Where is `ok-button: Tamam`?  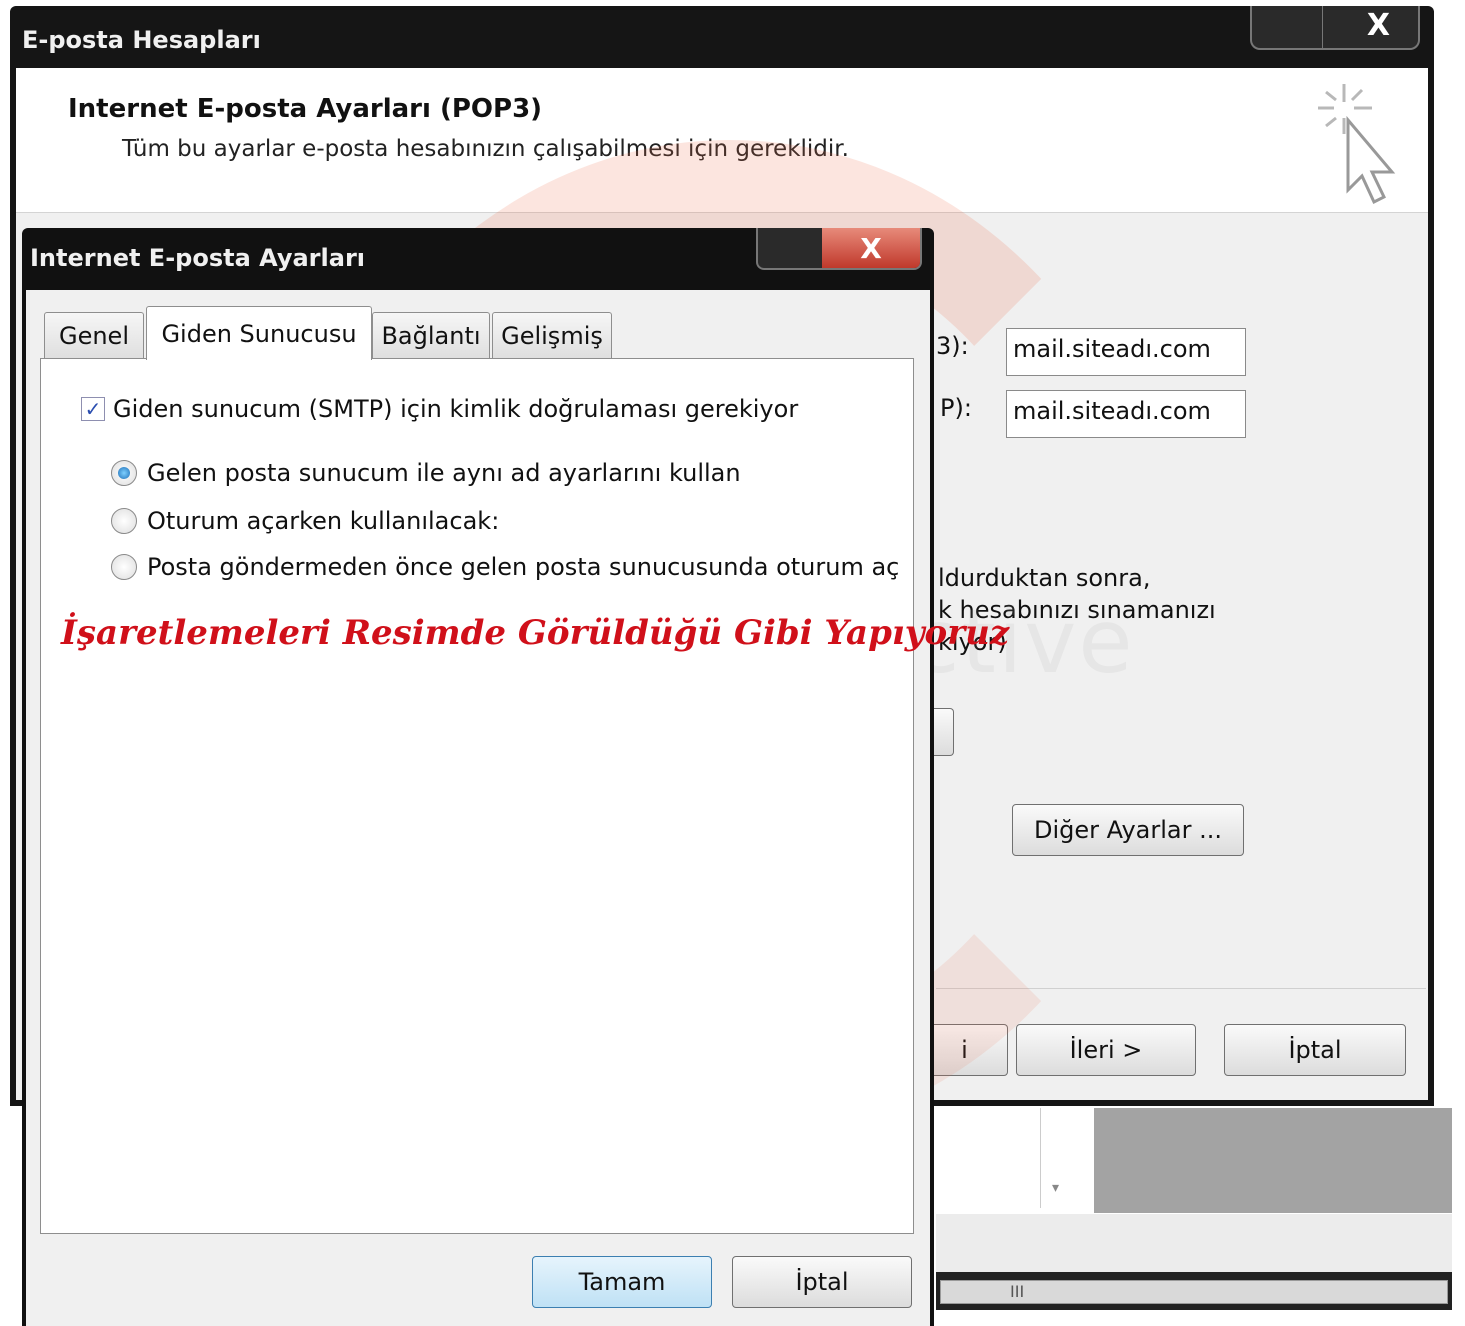 ok-button: Tamam is located at coordinates (622, 1282).